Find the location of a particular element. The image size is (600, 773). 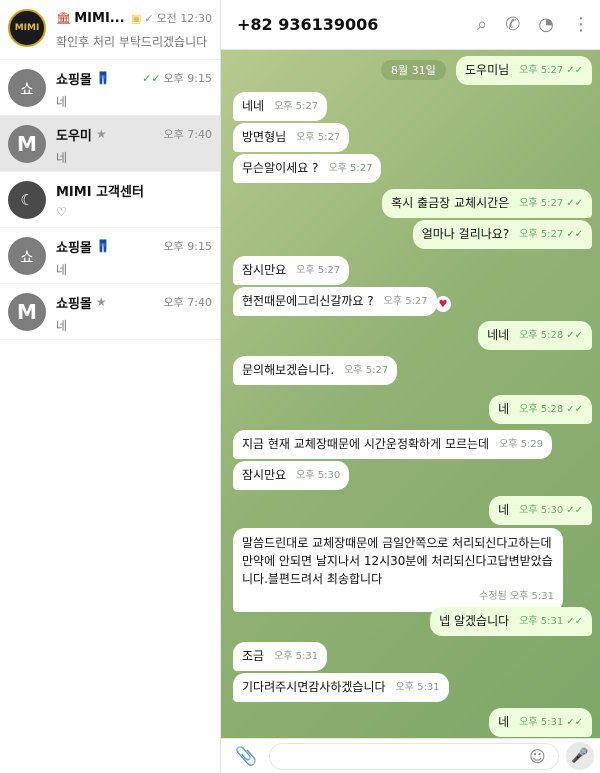

mic-icon: 🎤 is located at coordinates (580, 756).